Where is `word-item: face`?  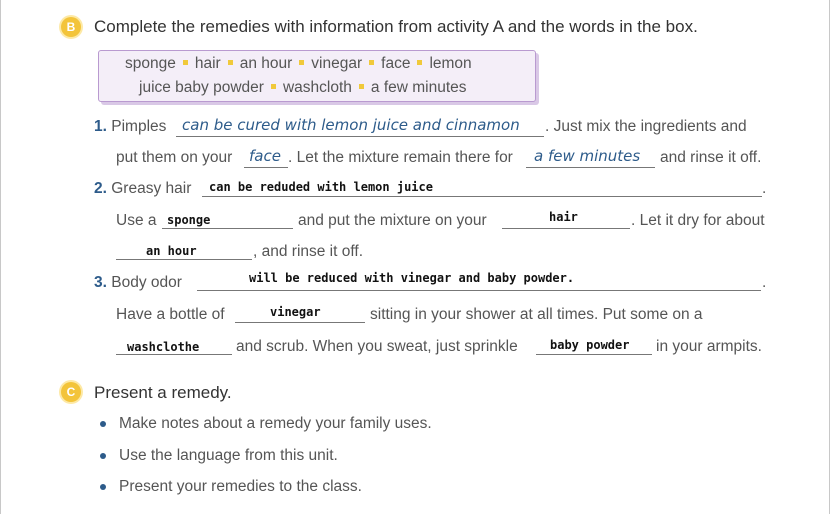
word-item: face is located at coordinates (396, 63).